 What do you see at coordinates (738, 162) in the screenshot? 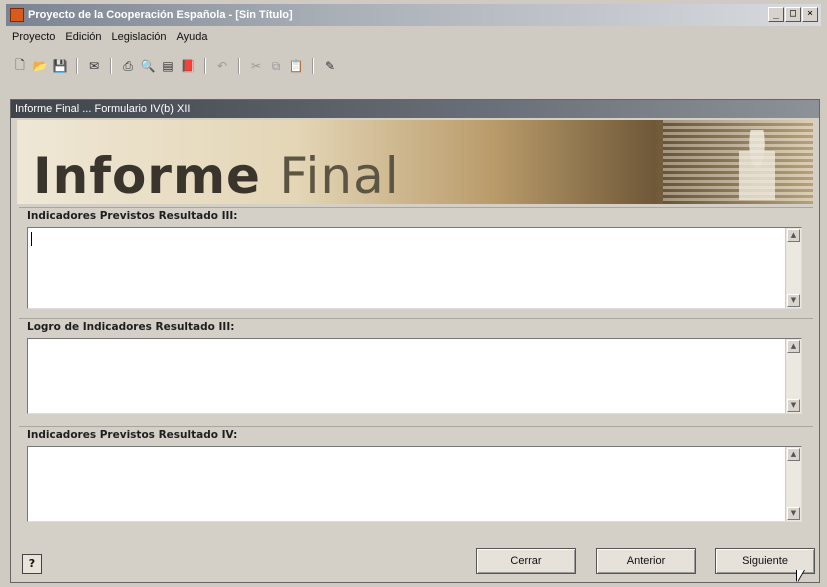
I see `banner-decoration` at bounding box center [738, 162].